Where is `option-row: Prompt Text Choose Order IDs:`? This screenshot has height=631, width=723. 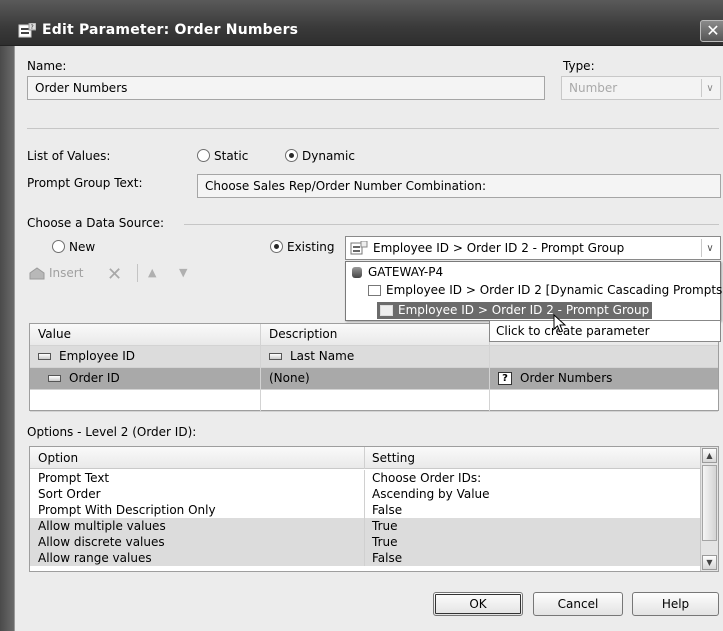
option-row: Prompt Text Choose Order IDs: is located at coordinates (365, 478).